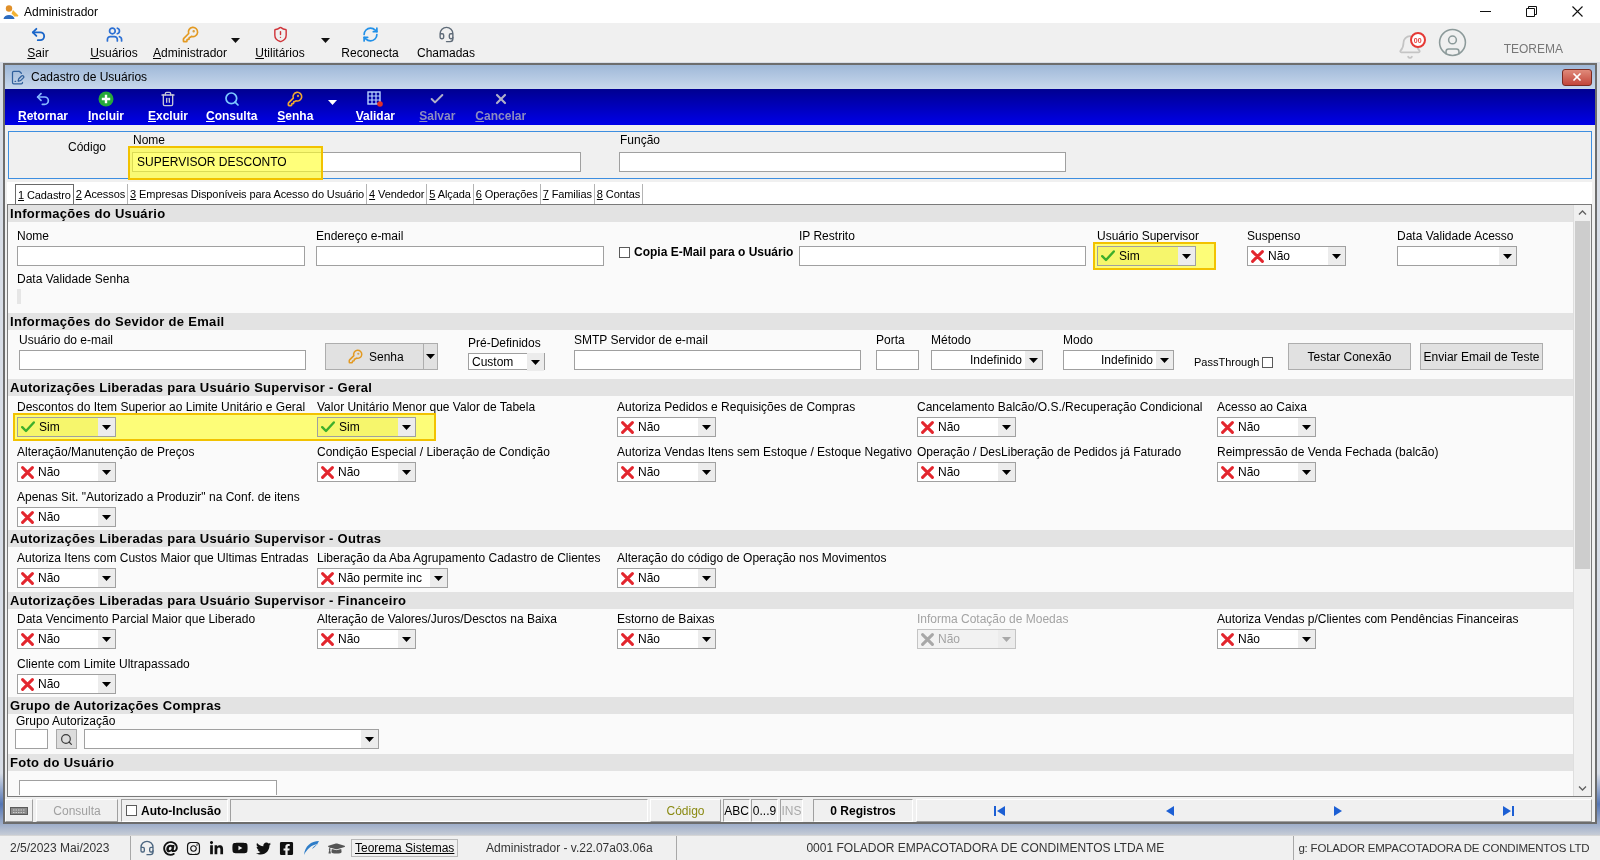  Describe the element at coordinates (375, 107) in the screenshot. I see `toolbar-button: Validar` at that location.